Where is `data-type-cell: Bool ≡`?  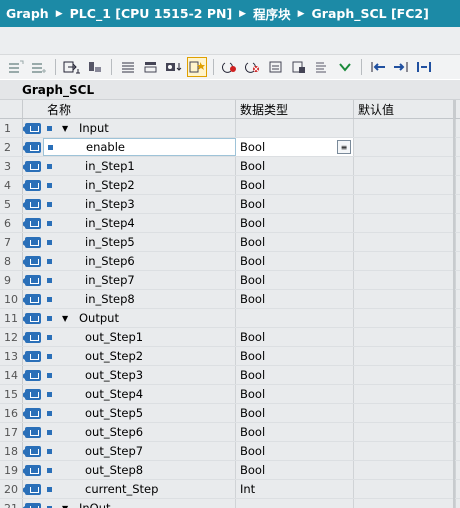
data-type-cell: Bool ≡ is located at coordinates (295, 147).